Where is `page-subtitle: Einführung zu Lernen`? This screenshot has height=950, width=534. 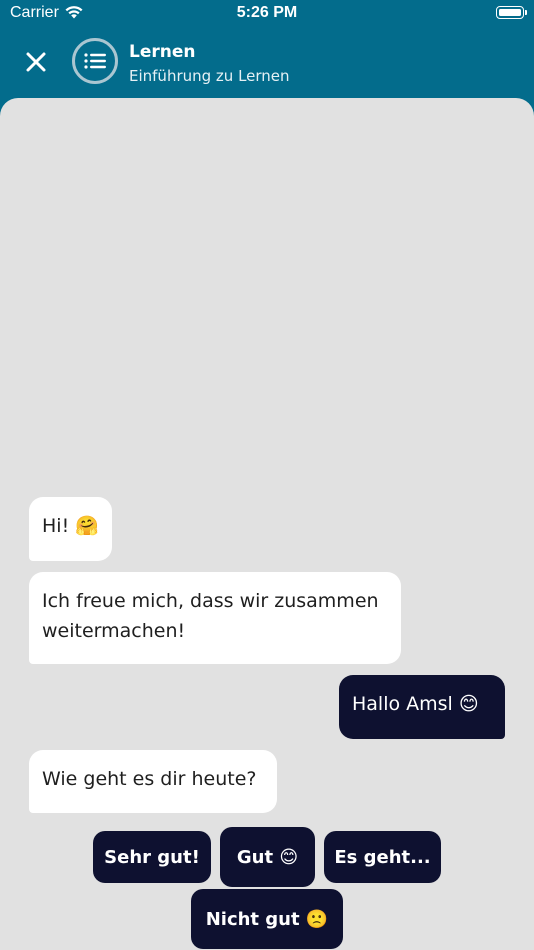
page-subtitle: Einführung zu Lernen is located at coordinates (209, 76).